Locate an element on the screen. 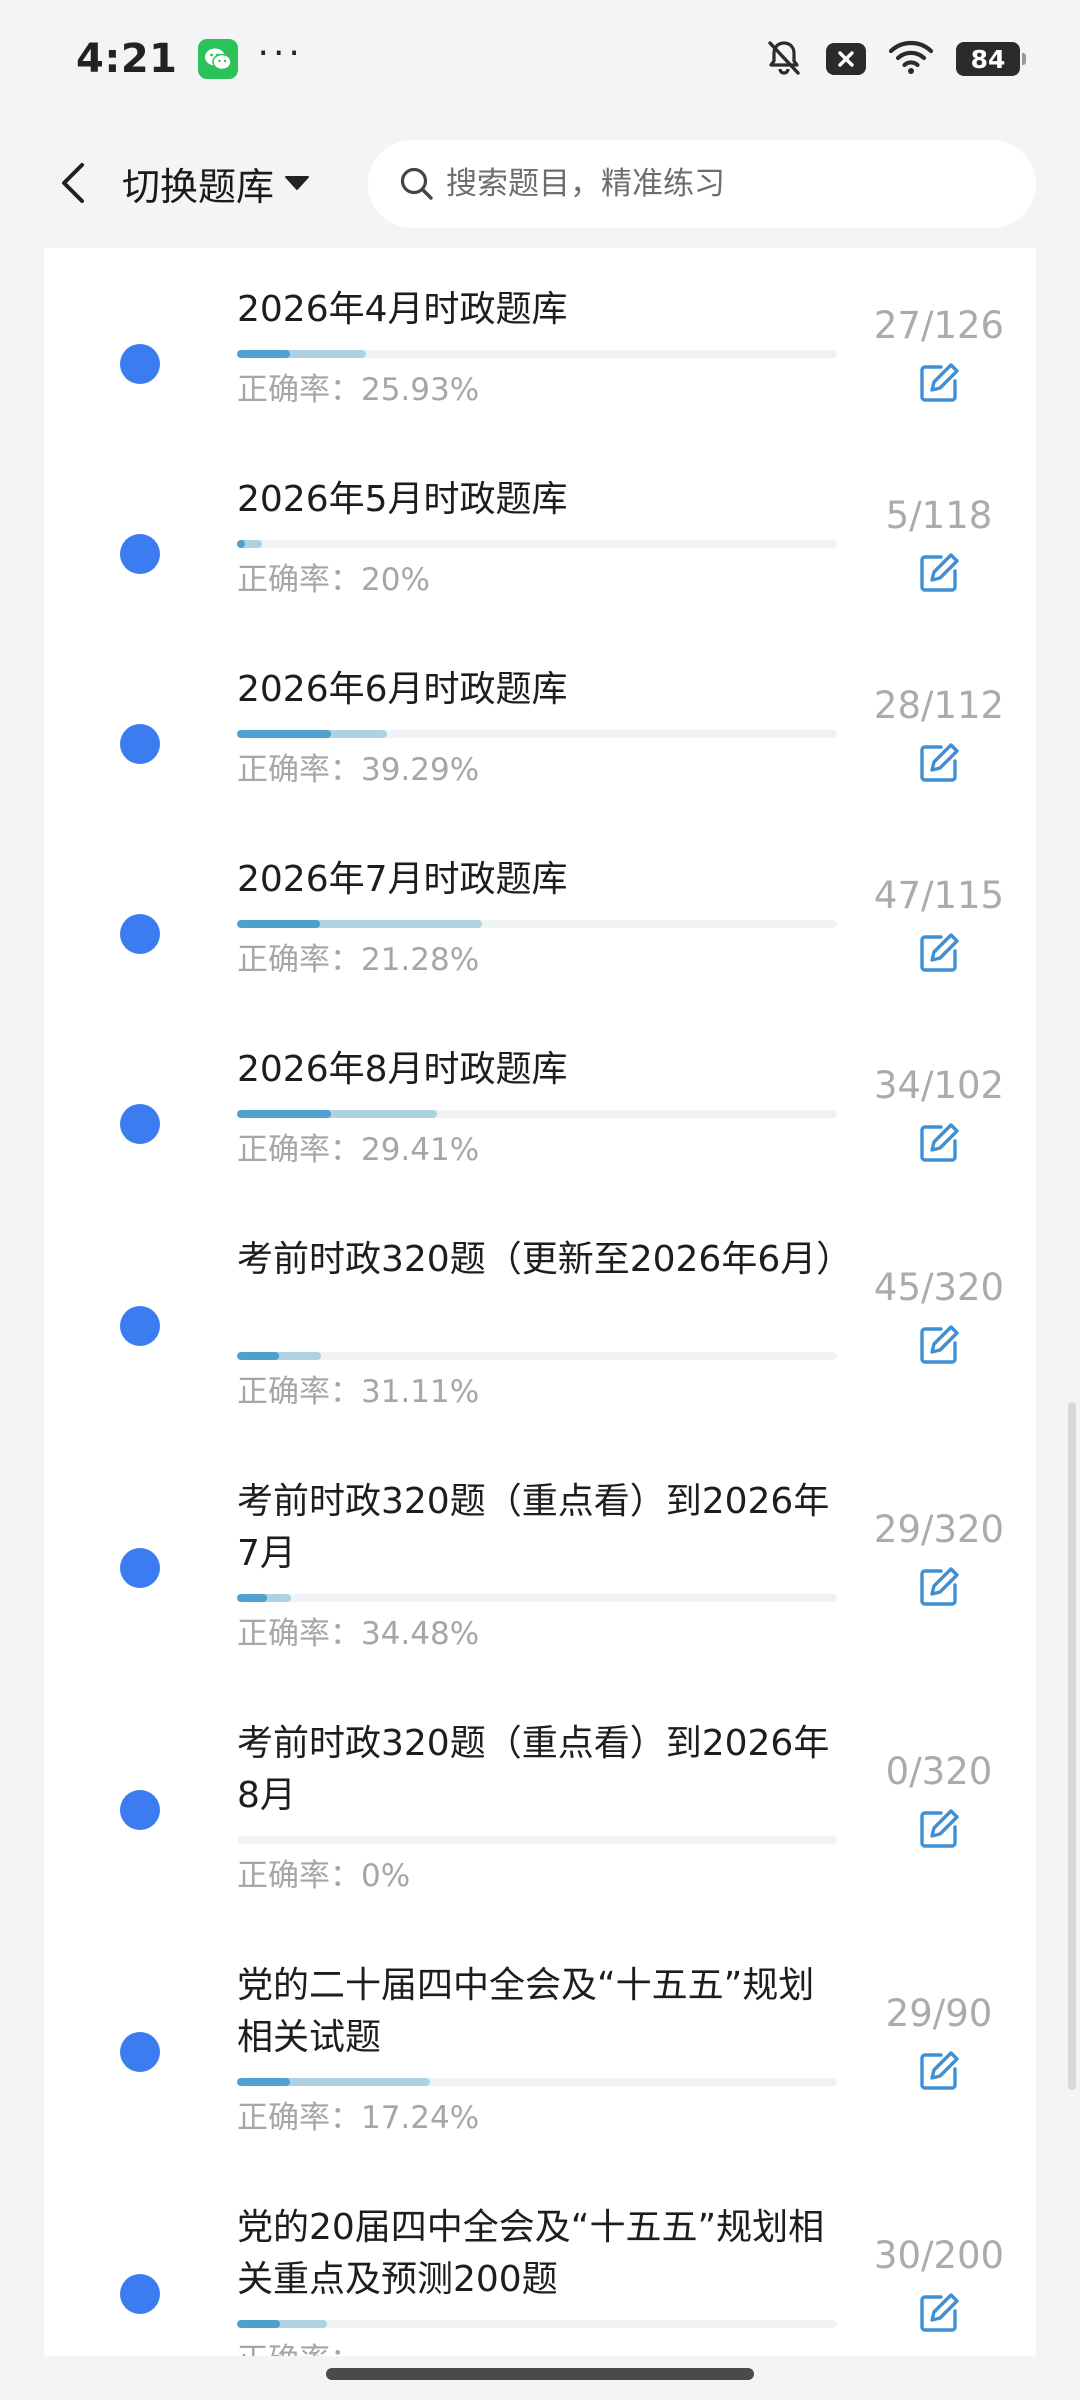 This screenshot has width=1080, height=2400. status-time: 4:21 is located at coordinates (127, 59).